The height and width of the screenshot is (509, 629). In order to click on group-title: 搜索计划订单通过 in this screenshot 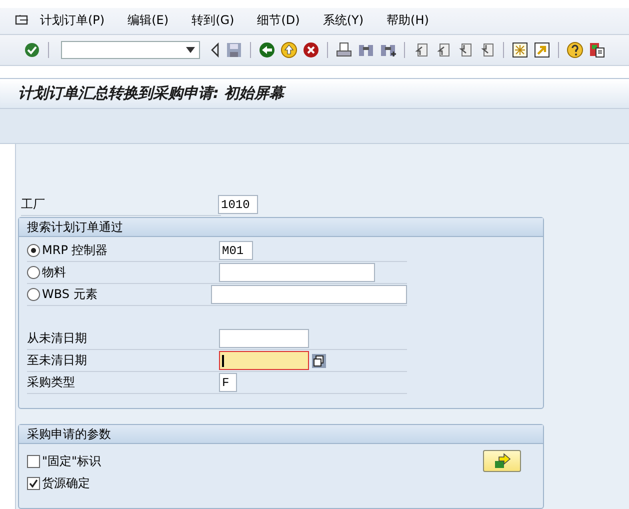, I will do `click(75, 227)`.